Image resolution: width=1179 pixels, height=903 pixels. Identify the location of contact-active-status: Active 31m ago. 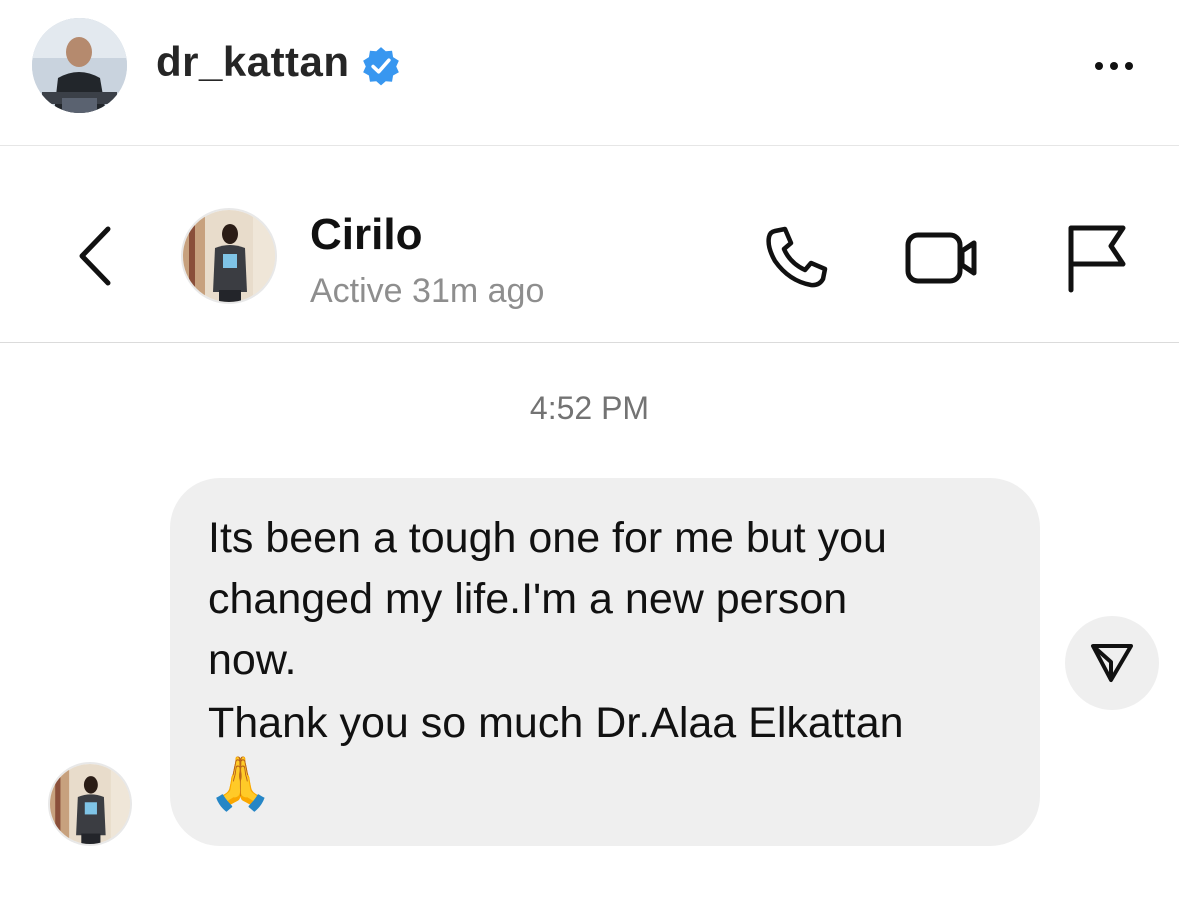
(427, 291).